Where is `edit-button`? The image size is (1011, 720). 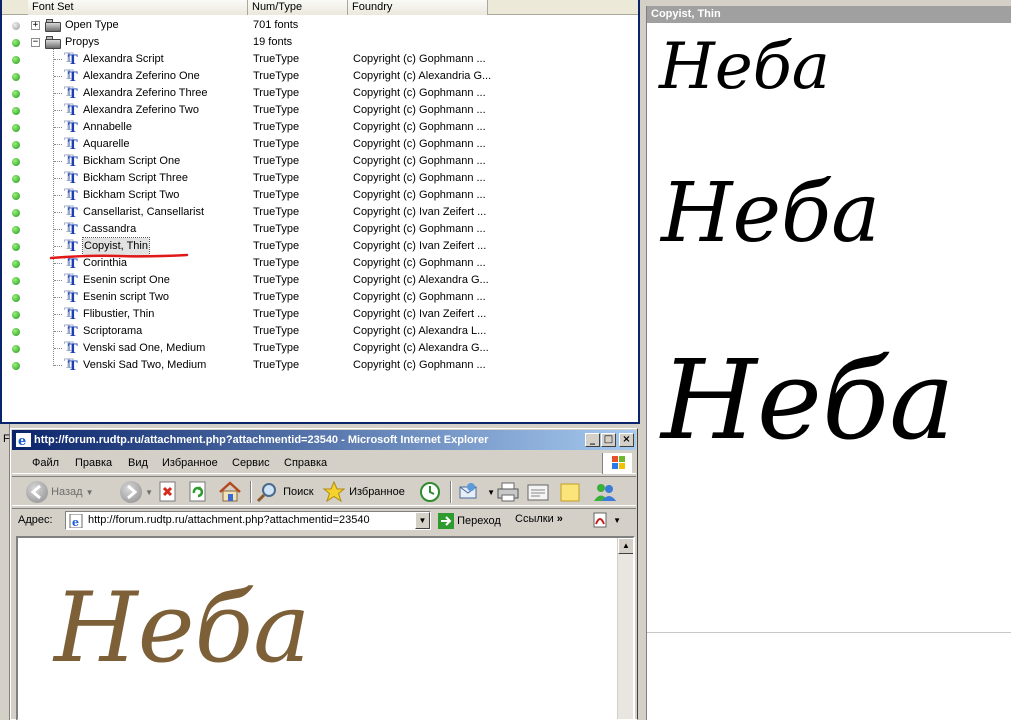 edit-button is located at coordinates (538, 492).